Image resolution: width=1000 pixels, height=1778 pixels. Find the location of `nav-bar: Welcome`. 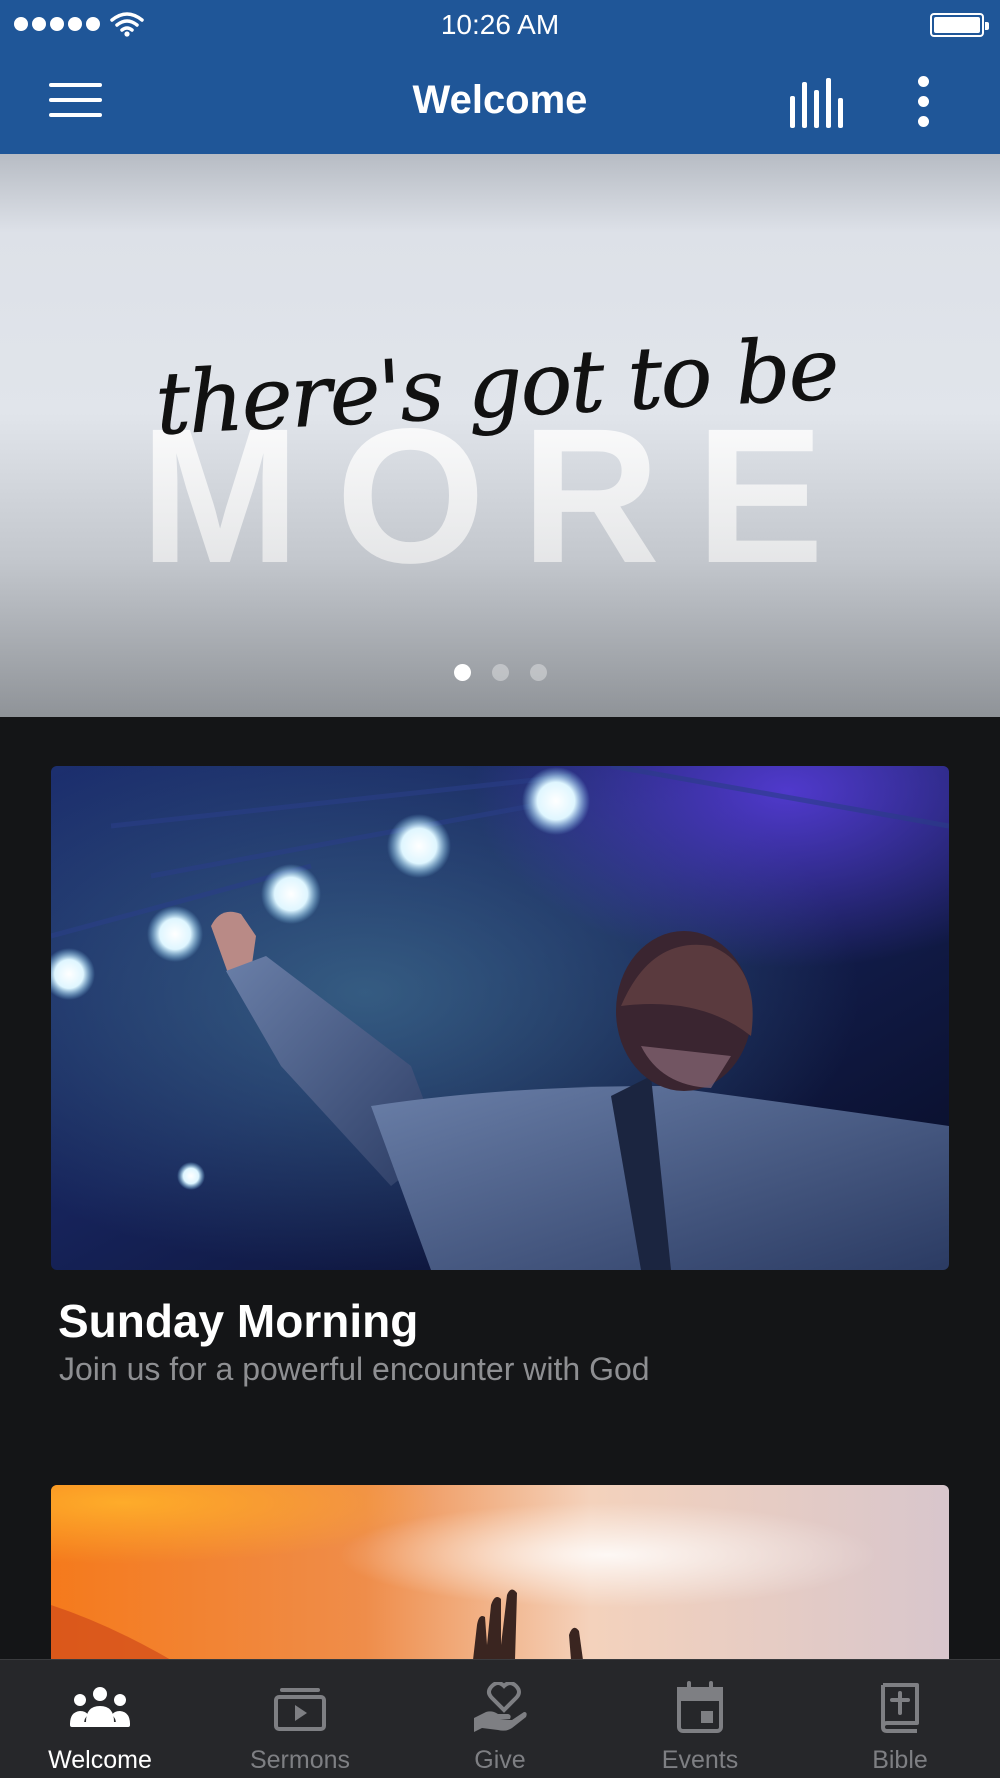

nav-bar: Welcome is located at coordinates (500, 101).